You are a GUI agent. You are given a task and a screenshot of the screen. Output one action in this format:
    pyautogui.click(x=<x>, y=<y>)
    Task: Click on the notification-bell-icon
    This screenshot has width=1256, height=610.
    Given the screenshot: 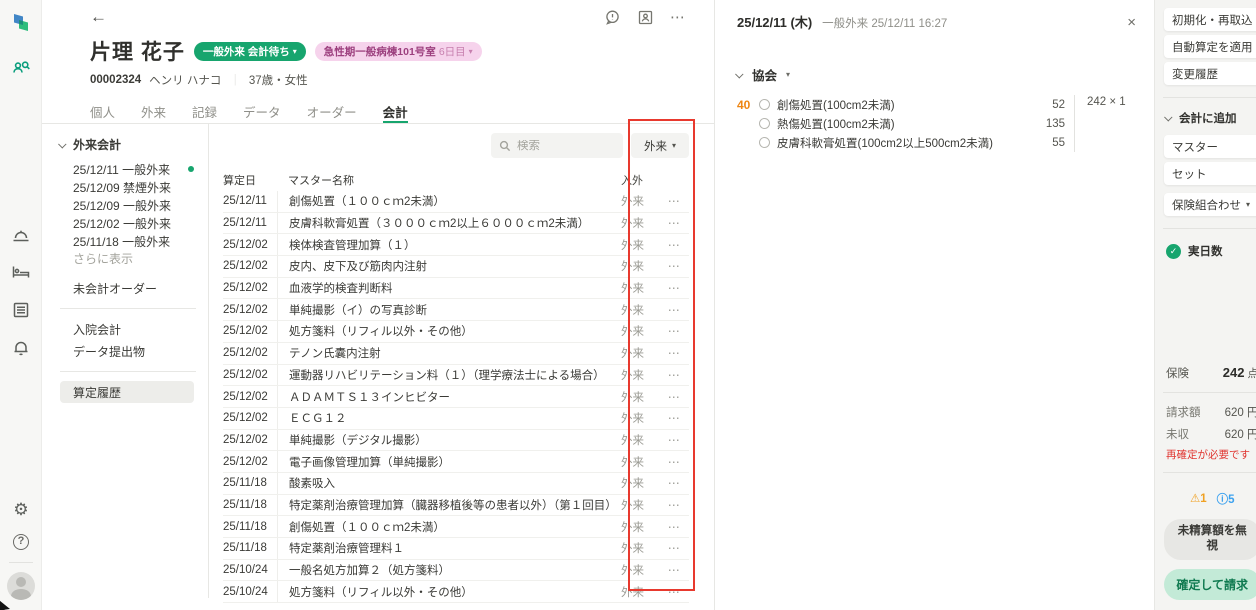 What is the action you would take?
    pyautogui.click(x=21, y=347)
    